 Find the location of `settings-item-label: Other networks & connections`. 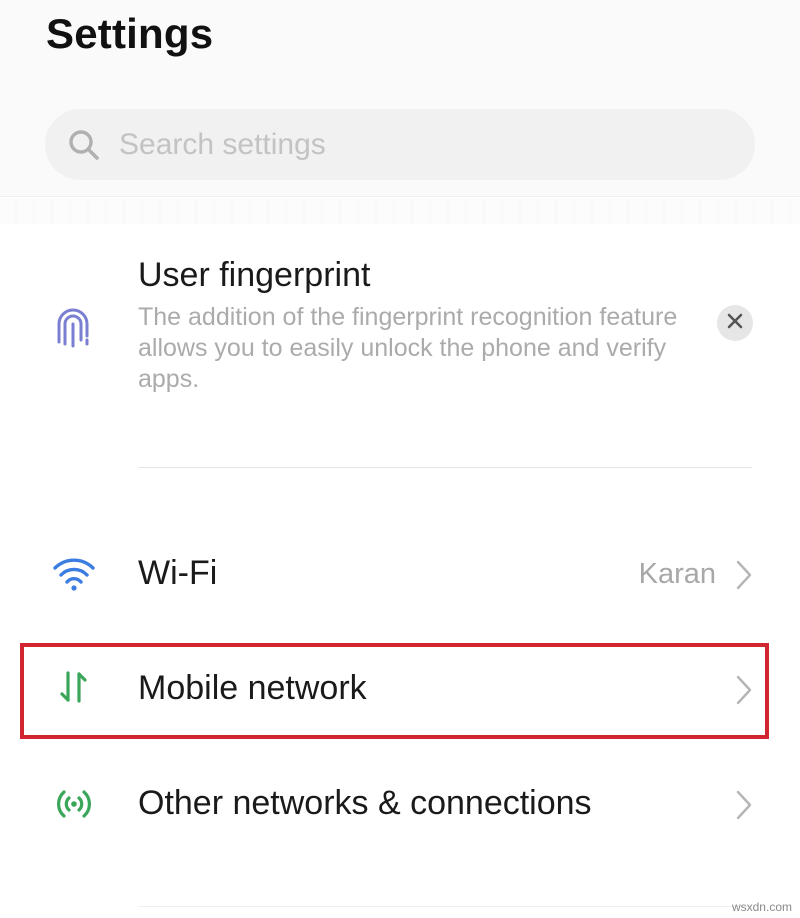

settings-item-label: Other networks & connections is located at coordinates (365, 803).